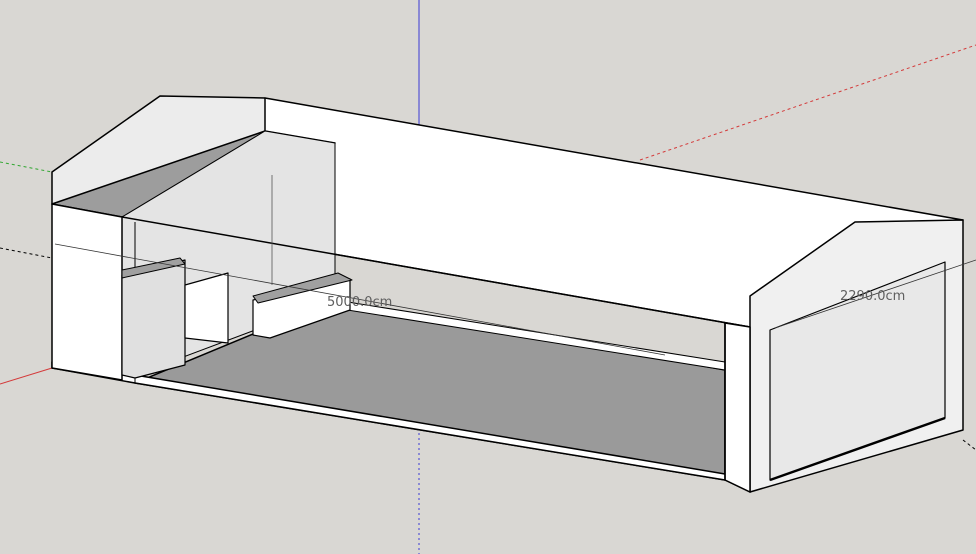  I want to click on green-axis, so click(26, 167).